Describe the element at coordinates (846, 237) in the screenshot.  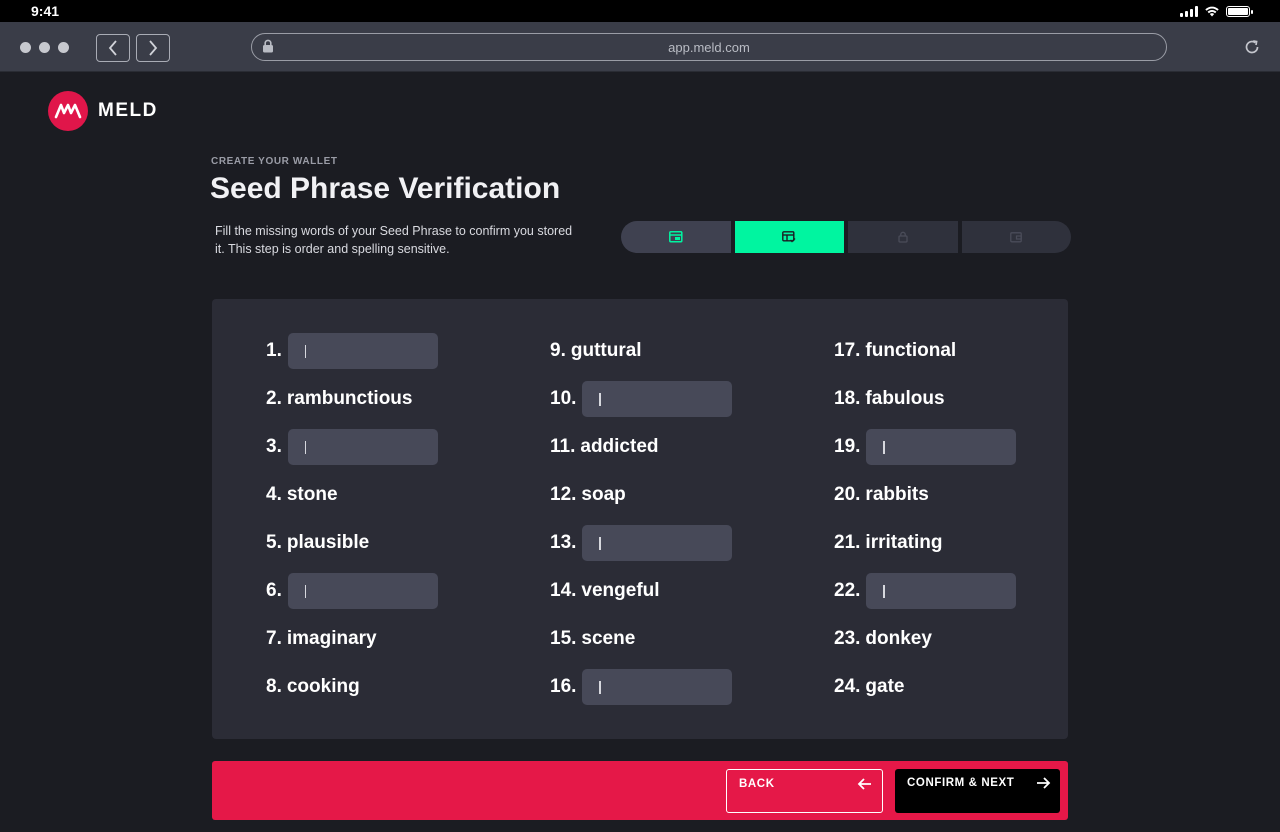
I see `progress-stepper` at that location.